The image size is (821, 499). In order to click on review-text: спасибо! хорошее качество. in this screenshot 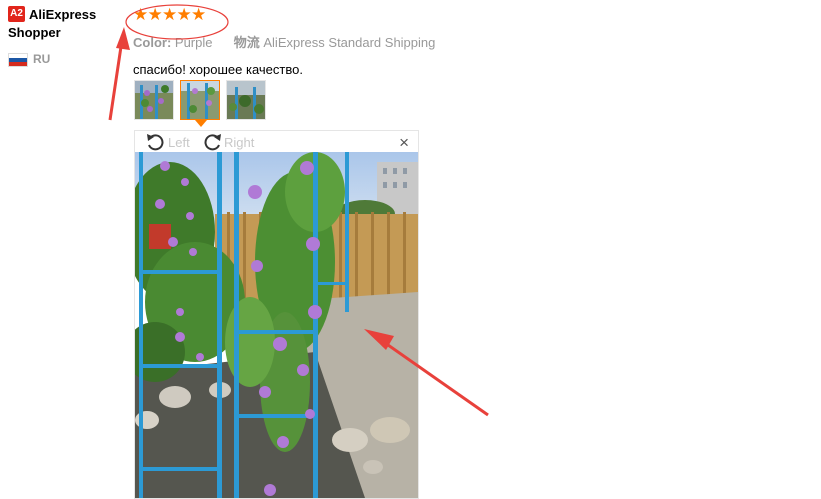, I will do `click(218, 69)`.